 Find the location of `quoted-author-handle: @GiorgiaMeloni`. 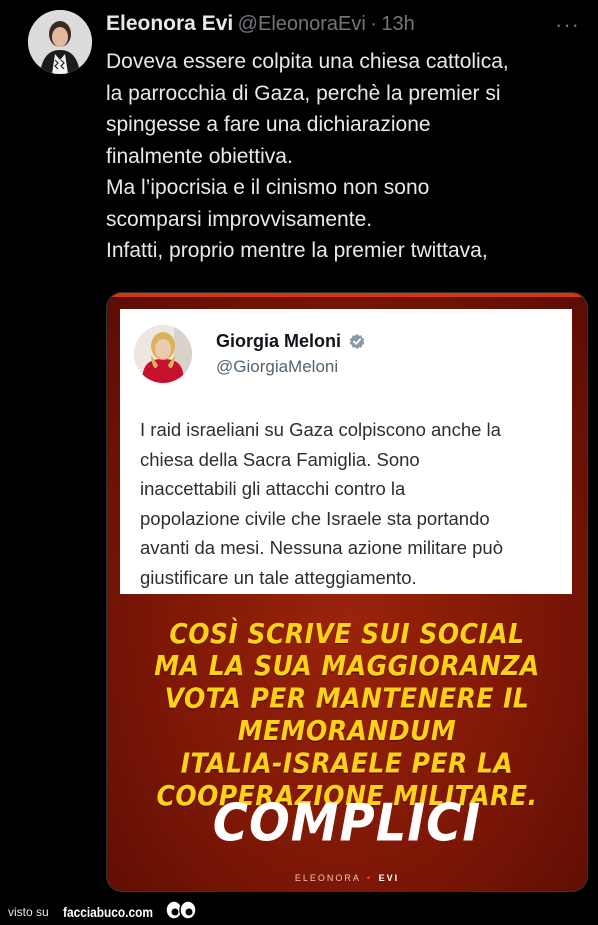

quoted-author-handle: @GiorgiaMeloni is located at coordinates (277, 366).